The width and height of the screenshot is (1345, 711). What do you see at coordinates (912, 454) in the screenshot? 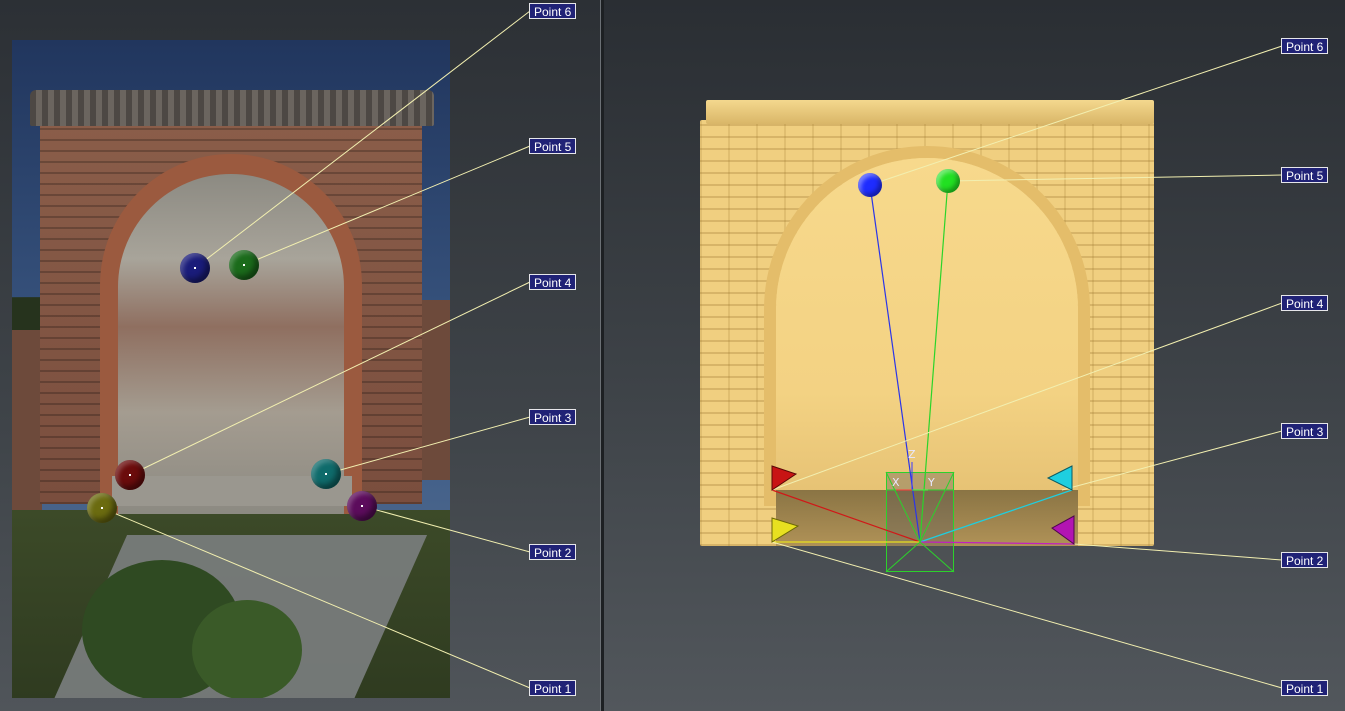
I see `axis-z-label: Z` at bounding box center [912, 454].